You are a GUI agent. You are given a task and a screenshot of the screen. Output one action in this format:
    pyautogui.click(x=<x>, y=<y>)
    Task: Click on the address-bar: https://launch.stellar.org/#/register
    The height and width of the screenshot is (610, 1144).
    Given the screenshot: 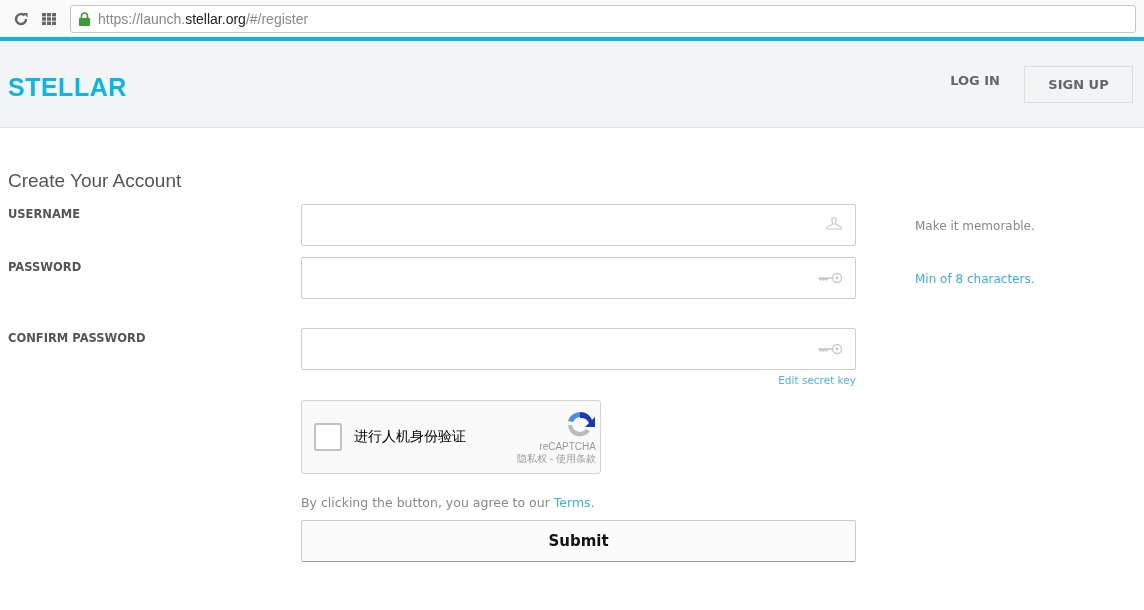 What is the action you would take?
    pyautogui.click(x=603, y=18)
    